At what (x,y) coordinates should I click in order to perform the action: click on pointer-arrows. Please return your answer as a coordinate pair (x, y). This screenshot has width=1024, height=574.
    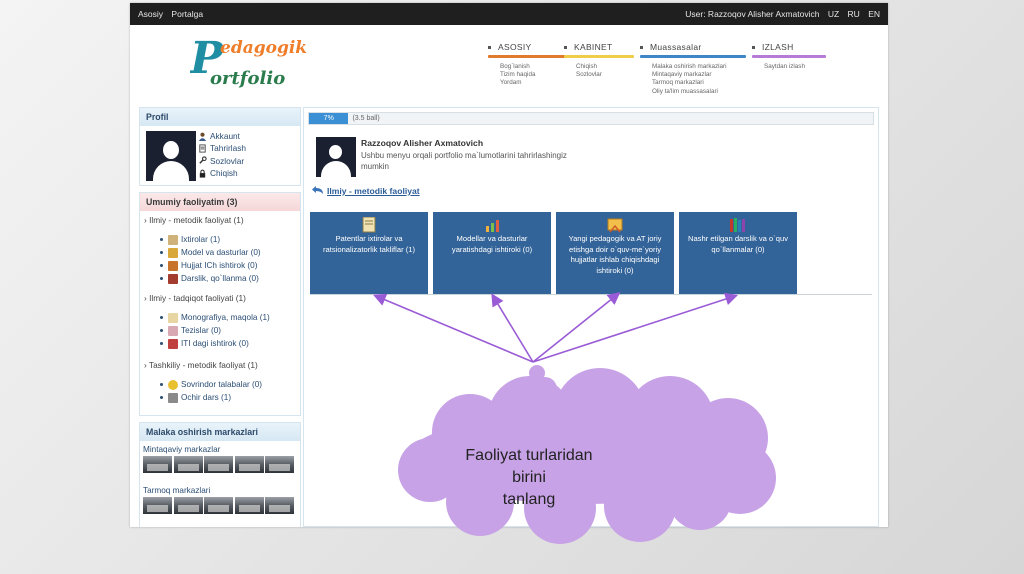
    Looking at the image, I should click on (556, 327).